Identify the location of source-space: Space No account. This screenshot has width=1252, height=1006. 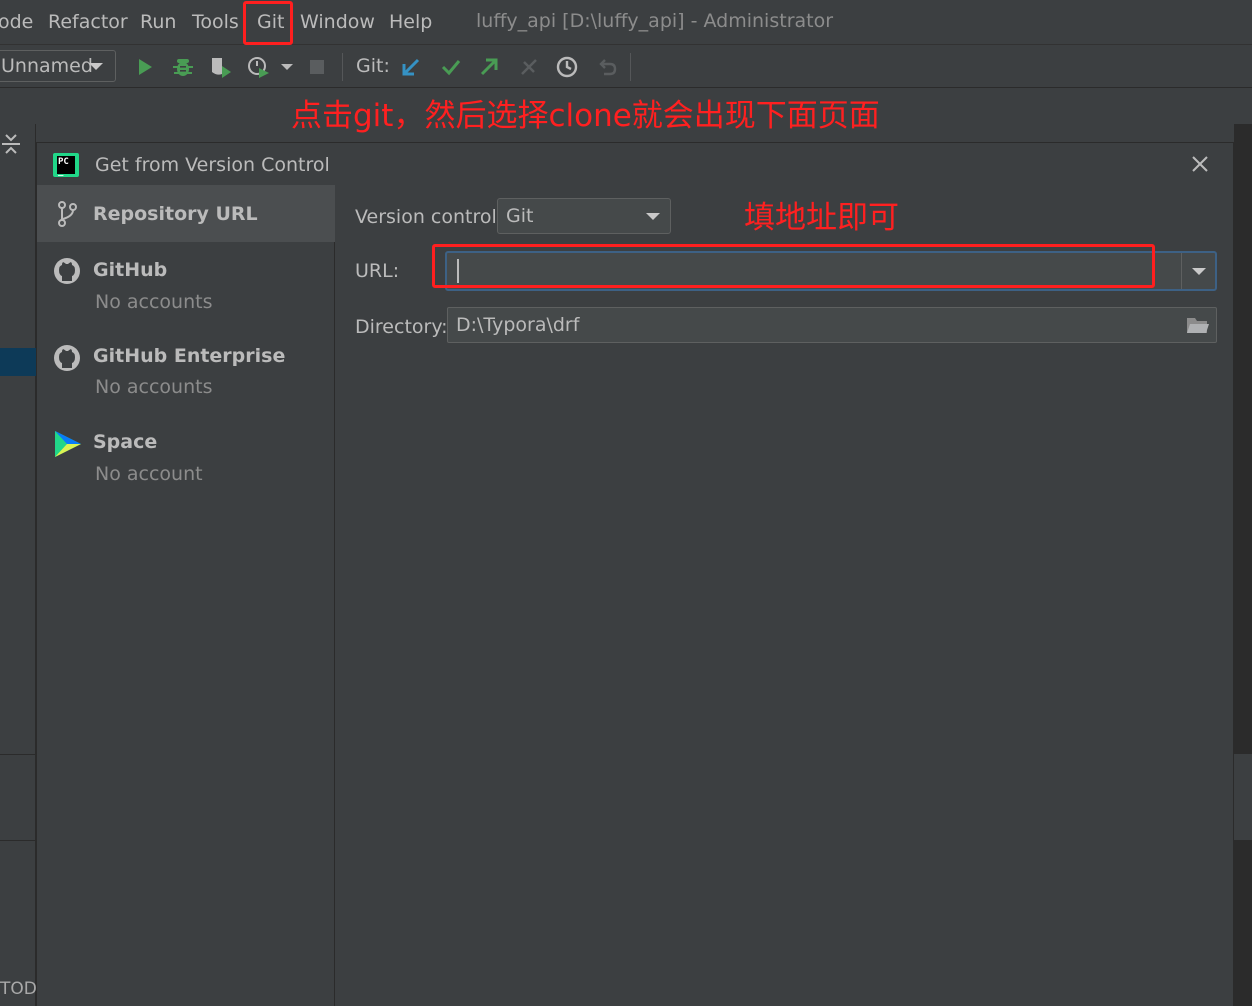
(186, 457).